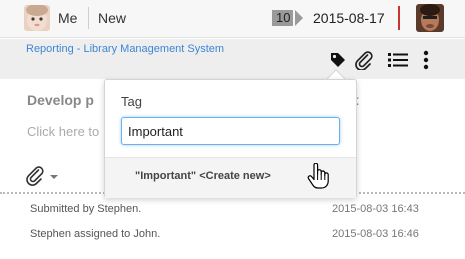  I want to click on create-tag-option-label: "Important" <Create new>, so click(203, 176).